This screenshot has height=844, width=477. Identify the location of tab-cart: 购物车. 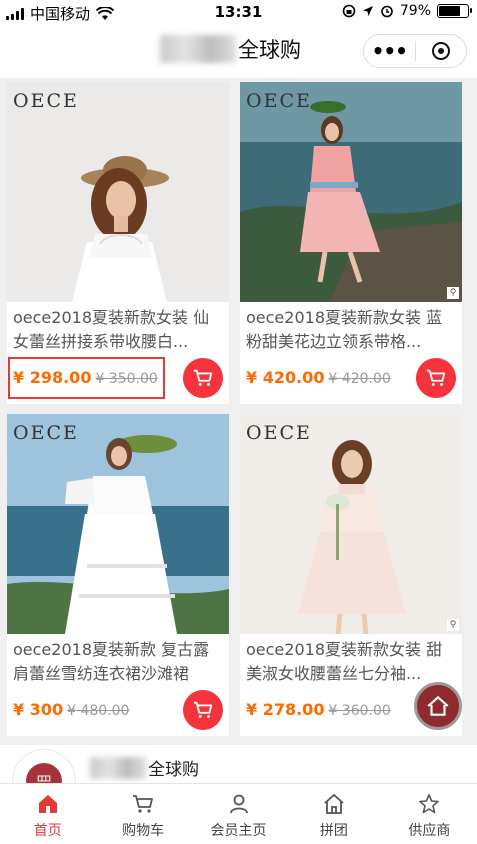
(142, 814).